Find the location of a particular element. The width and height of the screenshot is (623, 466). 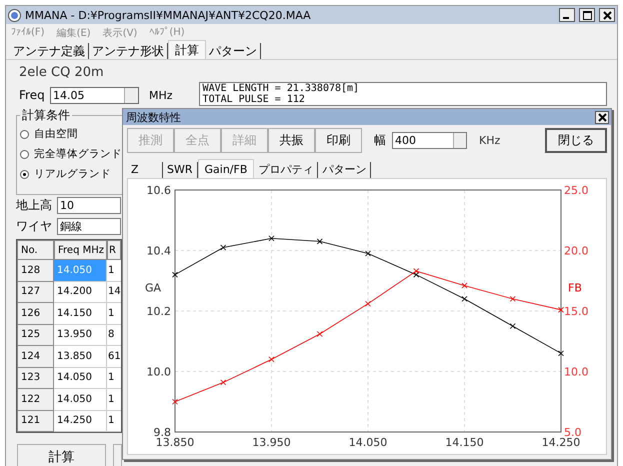

axis-tick-label: 15.0 is located at coordinates (576, 311).